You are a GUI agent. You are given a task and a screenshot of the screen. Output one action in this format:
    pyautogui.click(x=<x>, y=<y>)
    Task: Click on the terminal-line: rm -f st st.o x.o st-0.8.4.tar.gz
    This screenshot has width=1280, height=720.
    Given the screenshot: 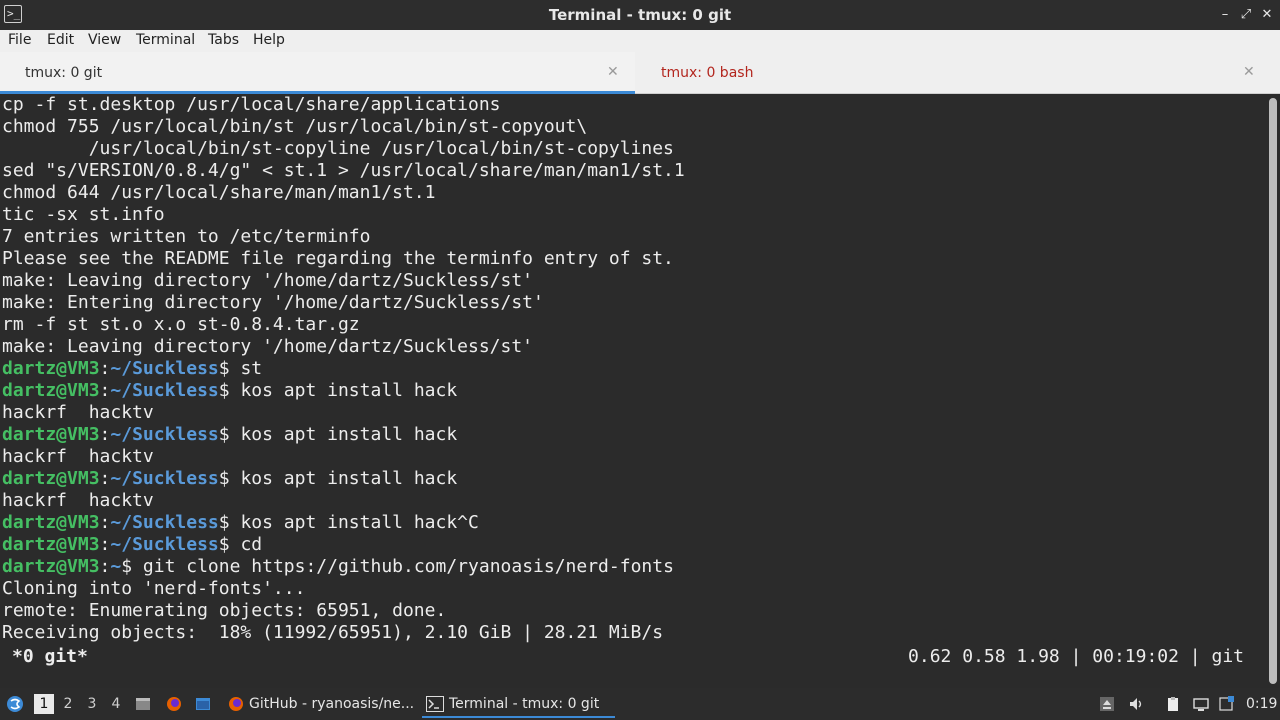 What is the action you would take?
    pyautogui.click(x=181, y=324)
    